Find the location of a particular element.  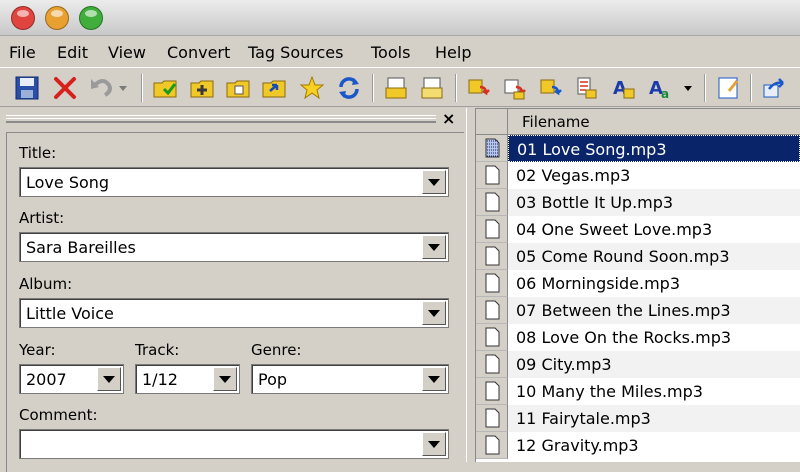

export-icon is located at coordinates (274, 88).